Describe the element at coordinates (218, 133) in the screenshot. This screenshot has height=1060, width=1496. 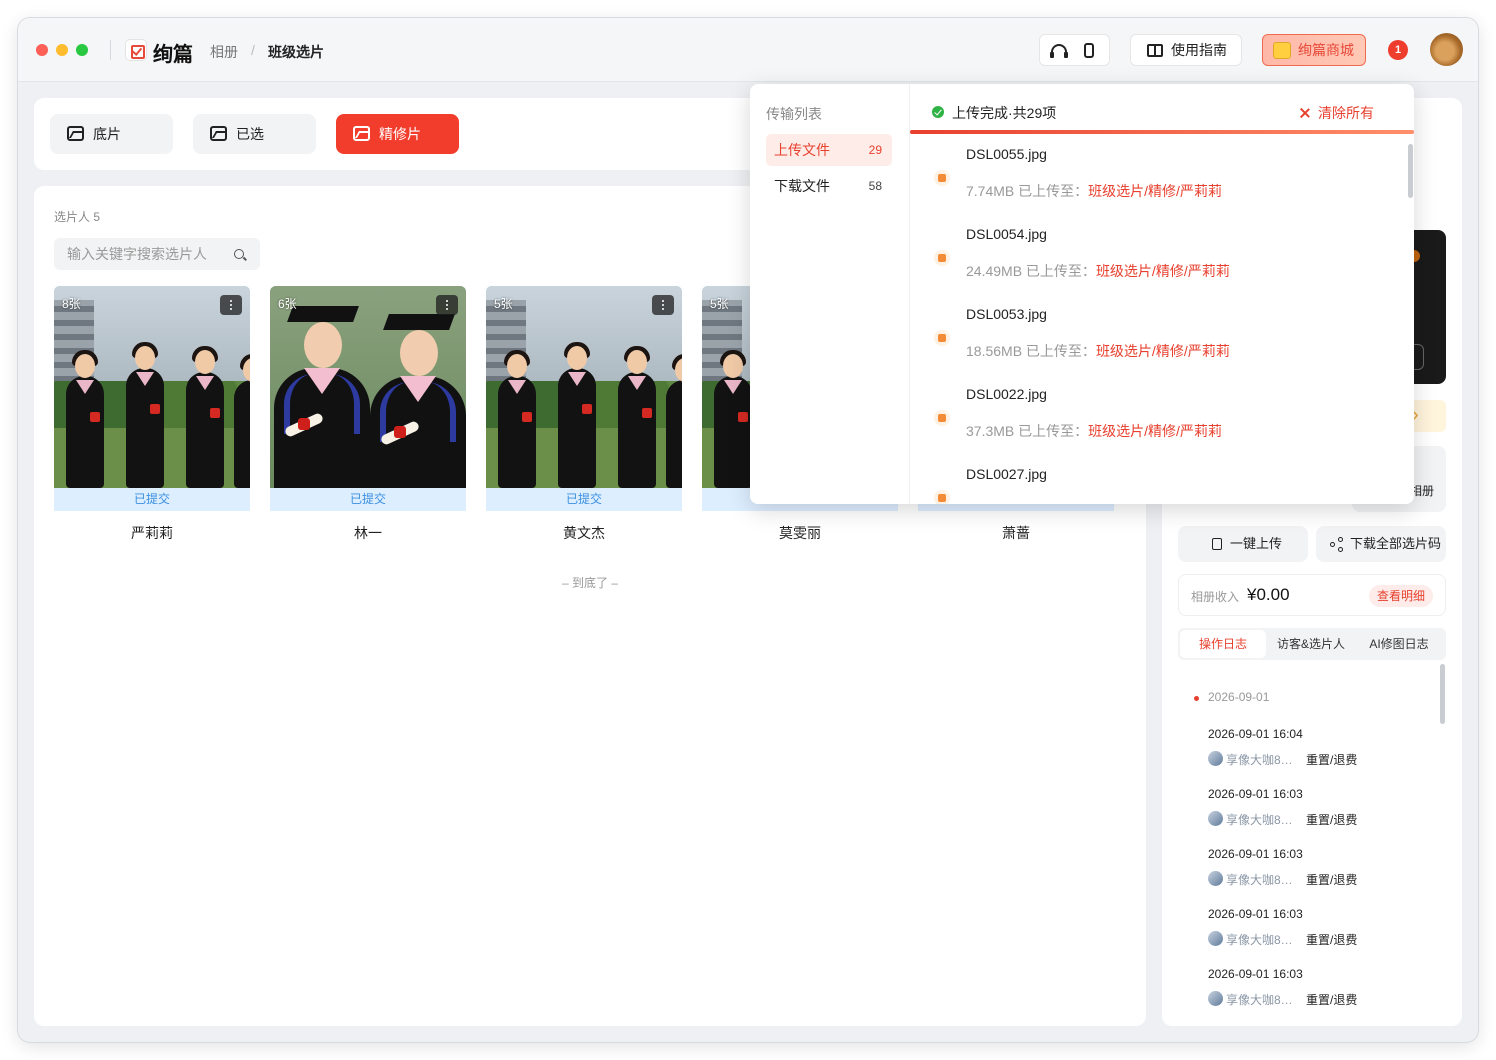
I see `image-check-icon` at that location.